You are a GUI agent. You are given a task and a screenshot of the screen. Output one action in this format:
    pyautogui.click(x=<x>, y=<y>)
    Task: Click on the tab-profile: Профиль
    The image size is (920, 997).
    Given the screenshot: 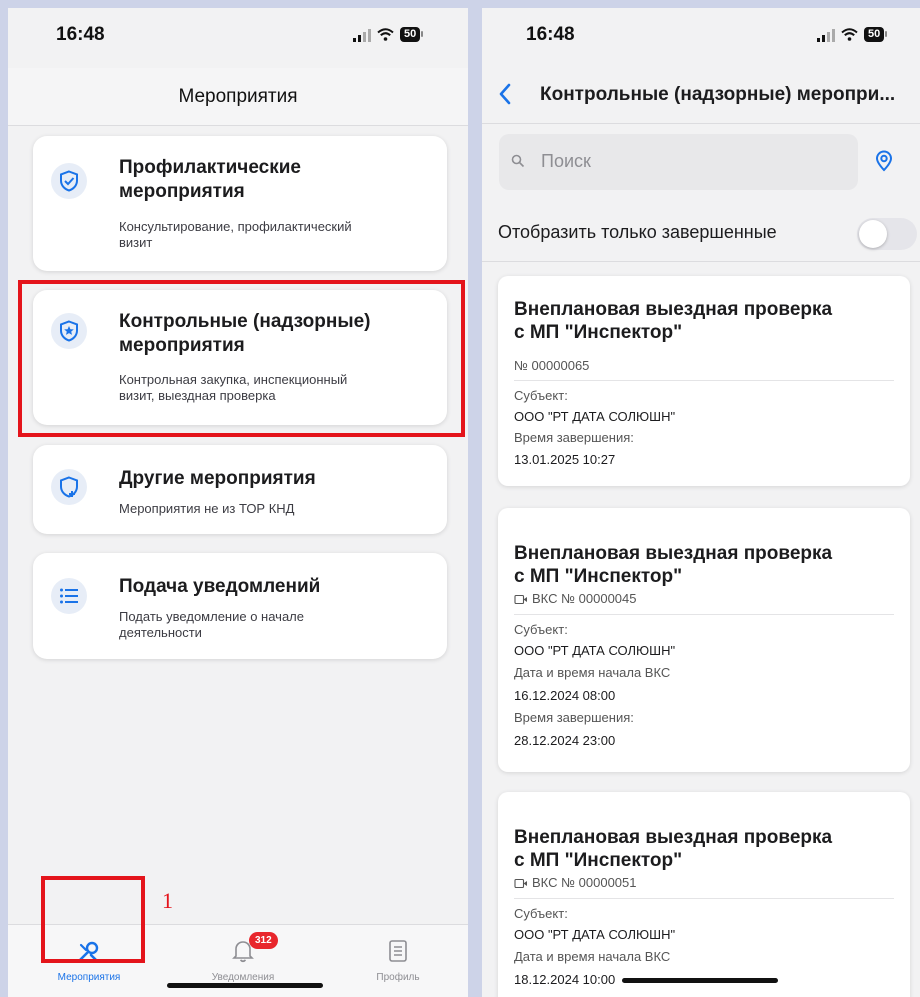 What is the action you would take?
    pyautogui.click(x=398, y=961)
    